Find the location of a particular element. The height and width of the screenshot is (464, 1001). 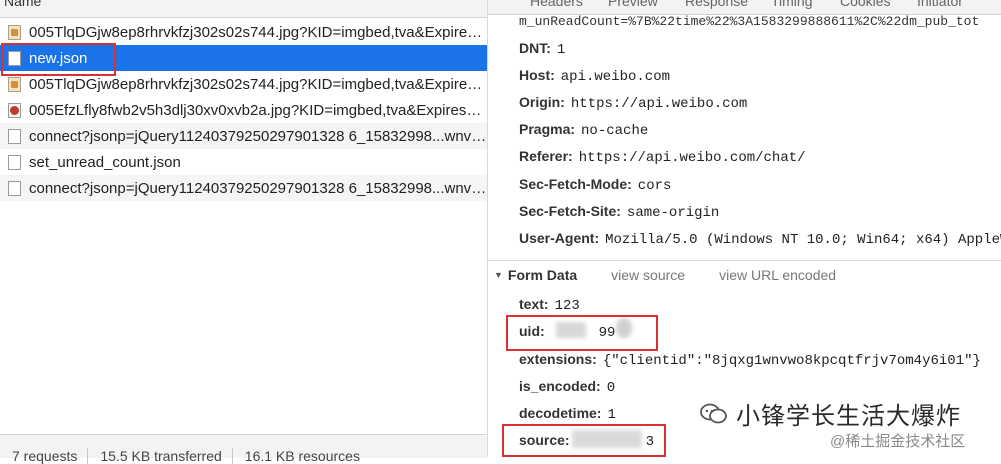

form-field-row: decodetime: 1 is located at coordinates (567, 414).